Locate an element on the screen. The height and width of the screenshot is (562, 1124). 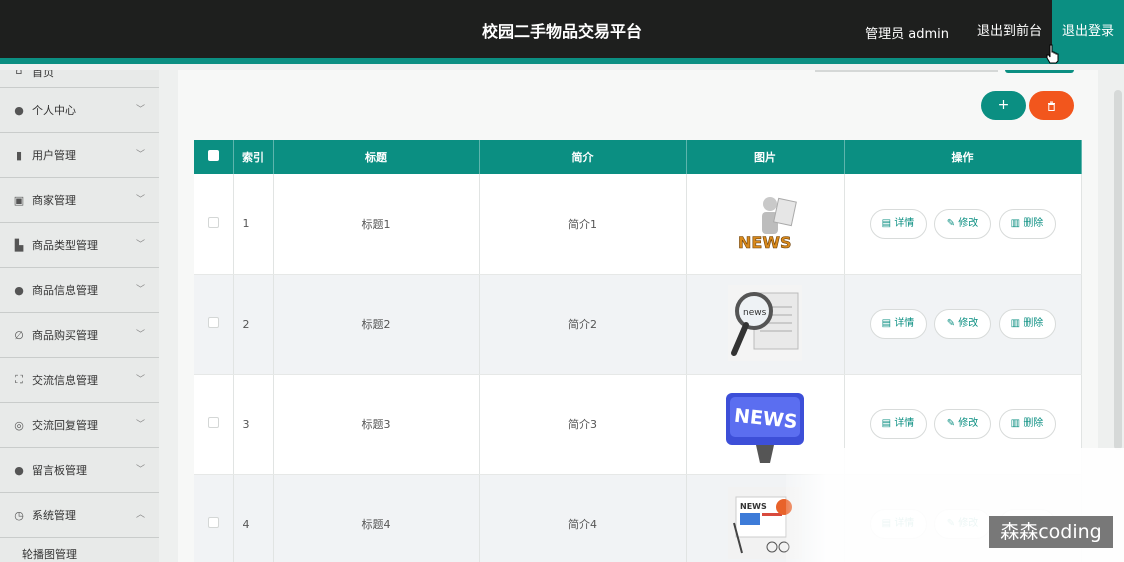
sidebar-item-label: 商品购买管理 is located at coordinates (65, 335).